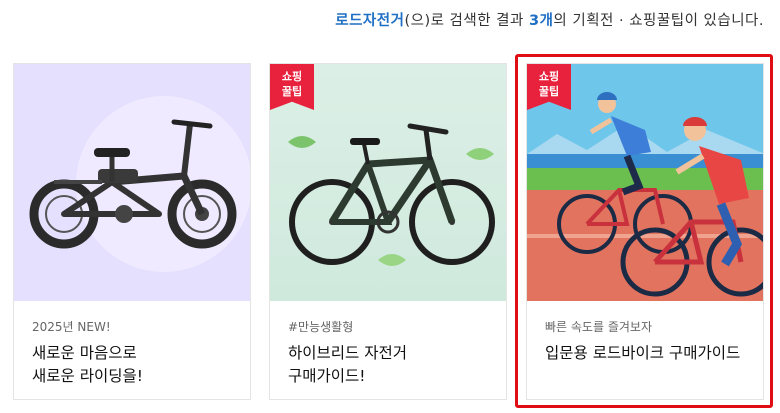 This screenshot has height=413, width=780. I want to click on result-count: 3개, so click(541, 21).